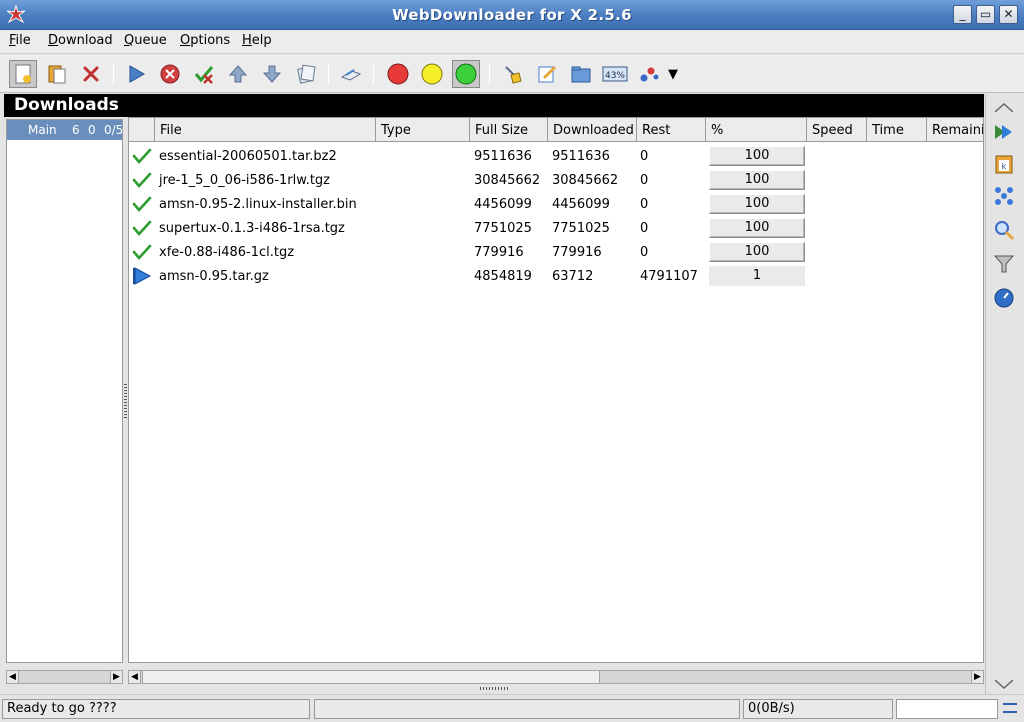 This screenshot has height=722, width=1024. Describe the element at coordinates (1004, 132) in the screenshot. I see `start-all-icon` at that location.